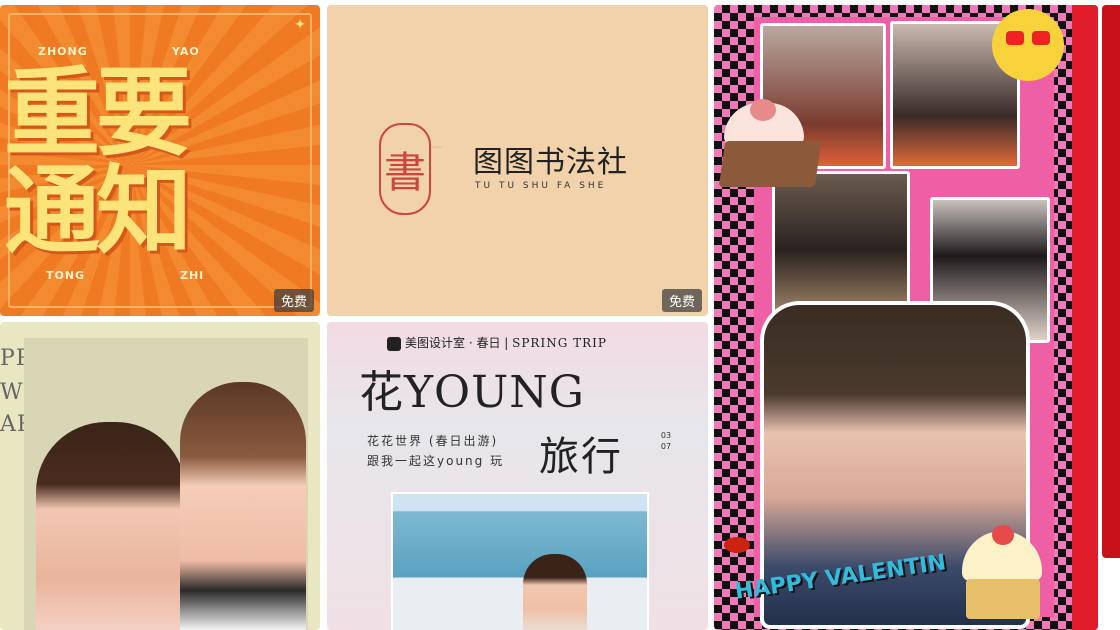  I want to click on template-card-new-year: PPY W AR, so click(160, 476).